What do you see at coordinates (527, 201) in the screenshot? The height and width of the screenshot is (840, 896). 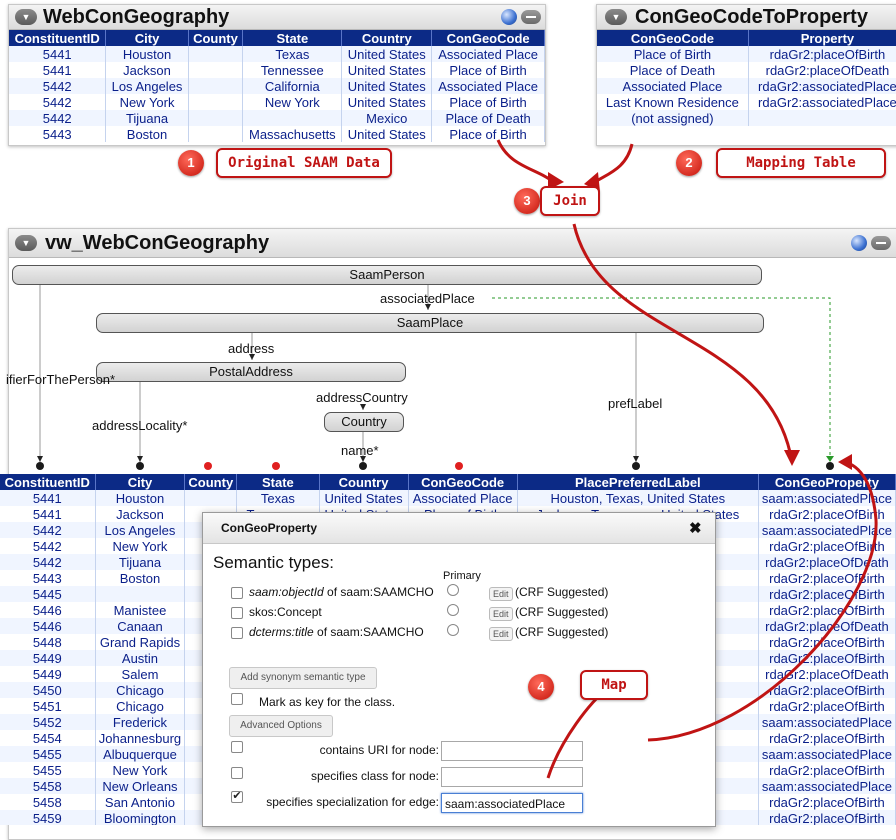 I see `callout-number-3: 3` at bounding box center [527, 201].